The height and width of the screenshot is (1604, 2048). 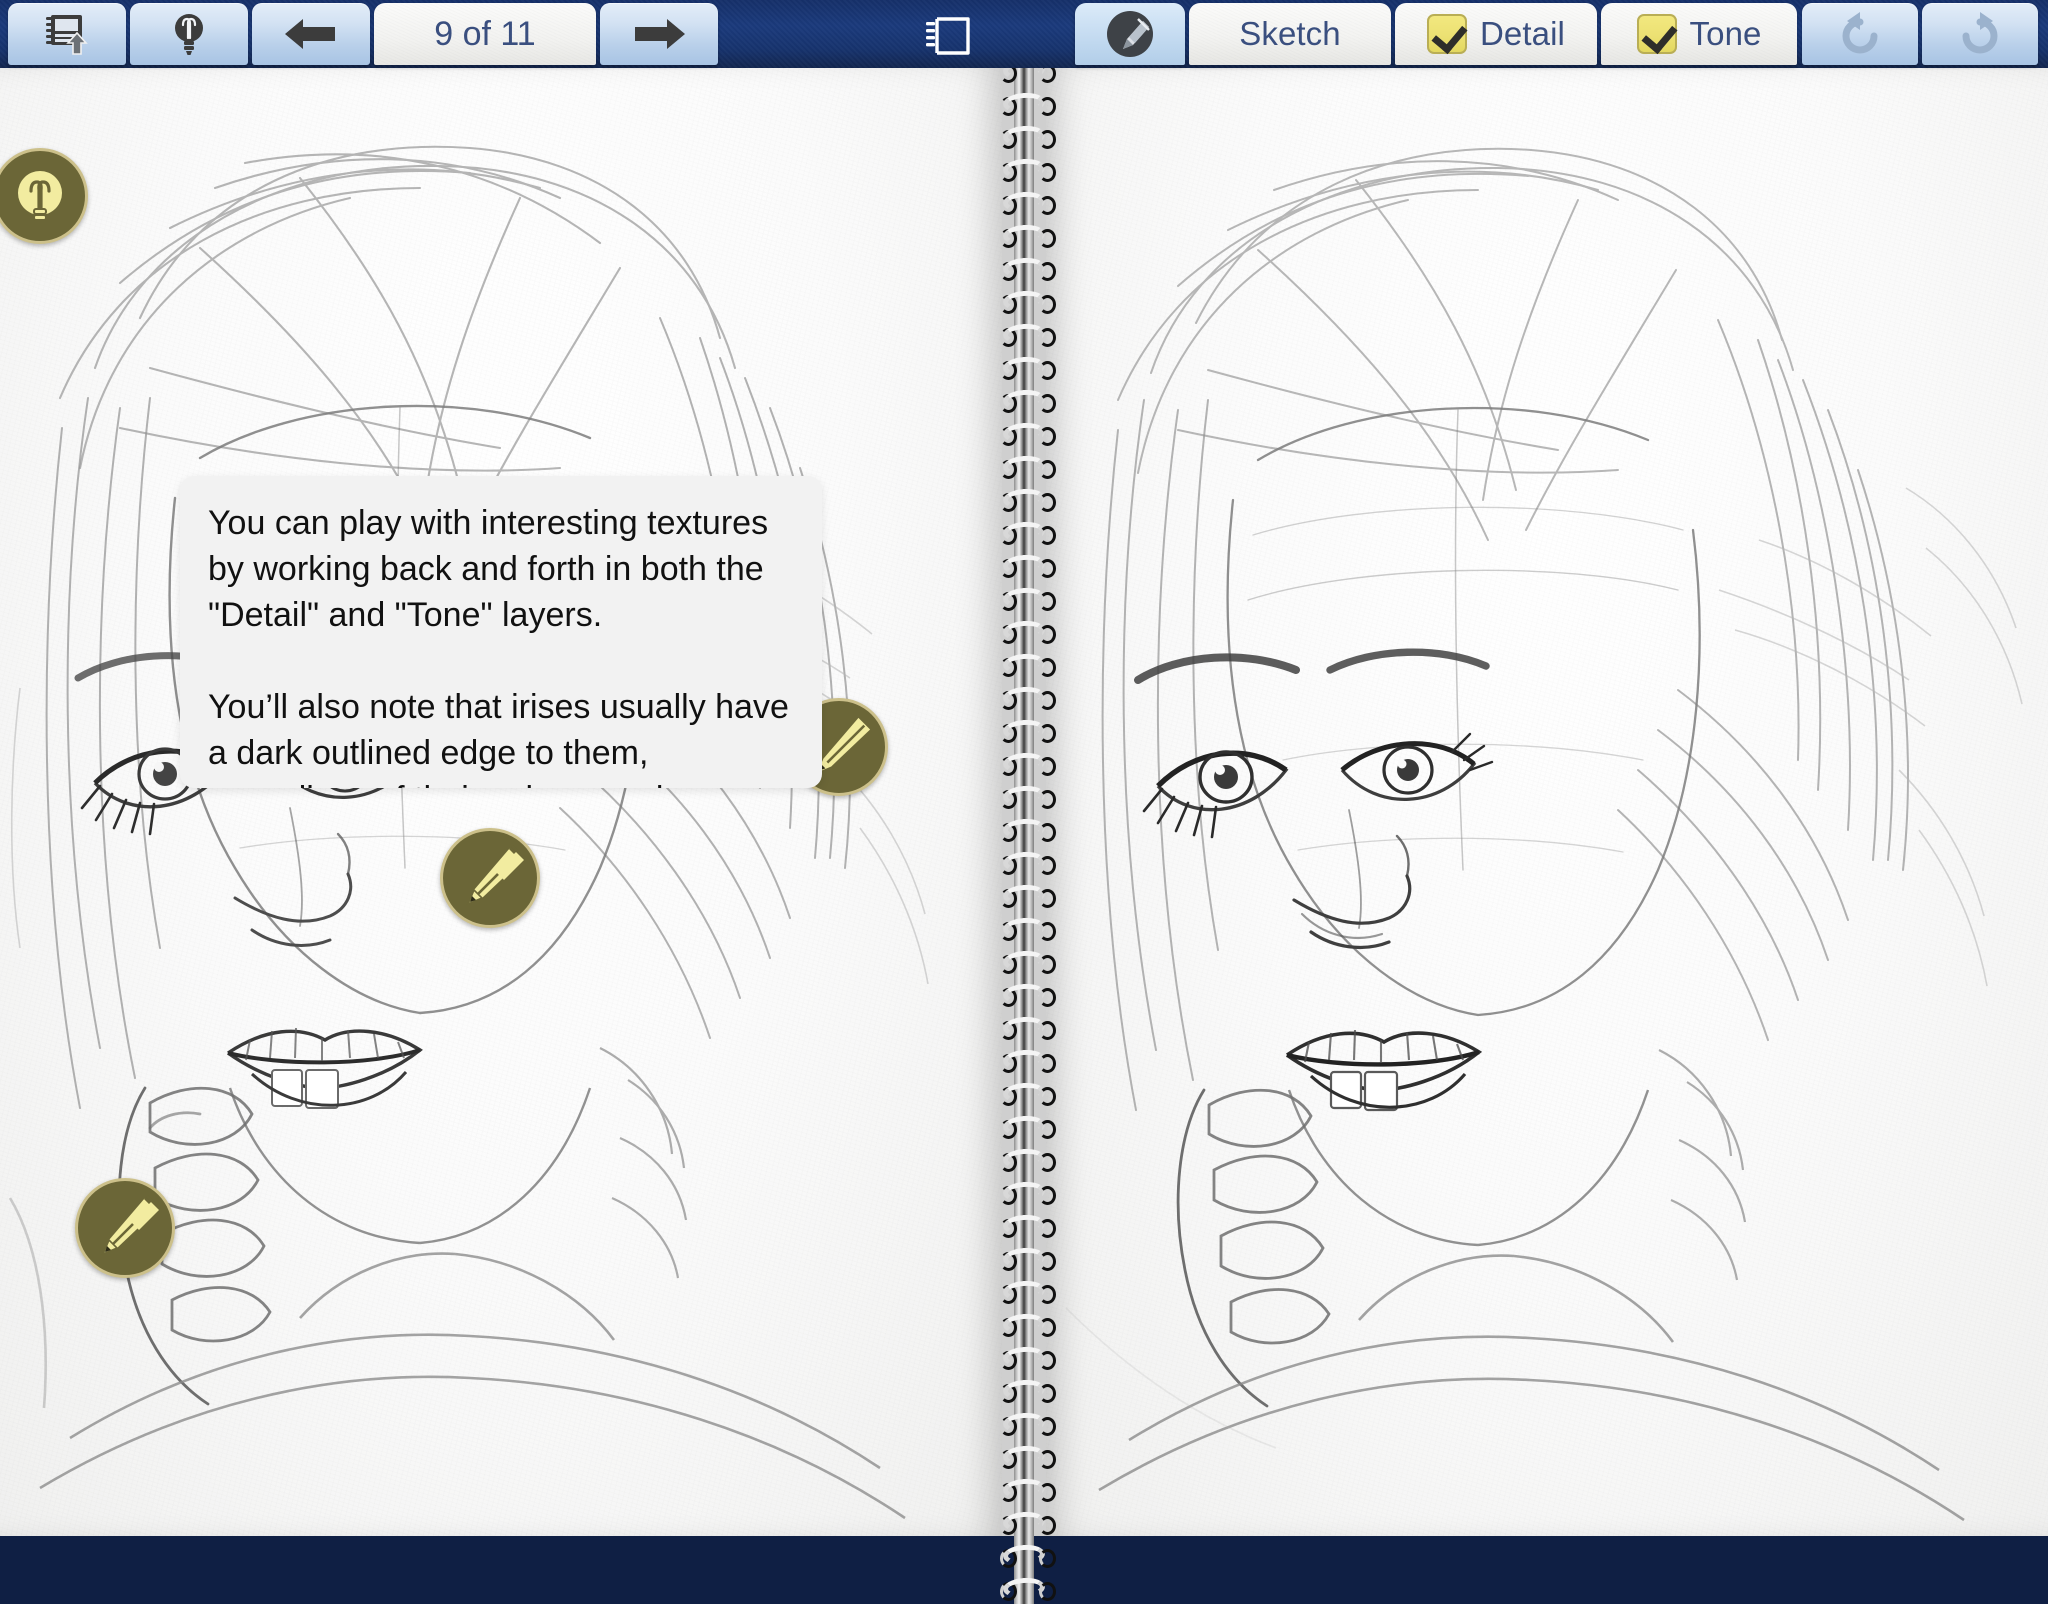 I want to click on tab-sketch-label: Sketch, so click(x=1290, y=33).